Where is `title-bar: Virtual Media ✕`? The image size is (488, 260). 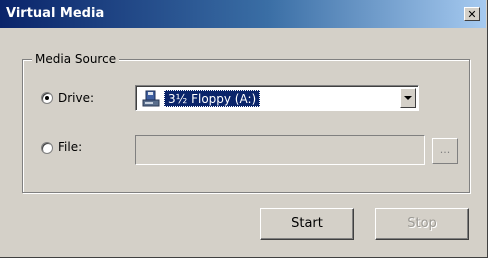 title-bar: Virtual Media ✕ is located at coordinates (243, 14).